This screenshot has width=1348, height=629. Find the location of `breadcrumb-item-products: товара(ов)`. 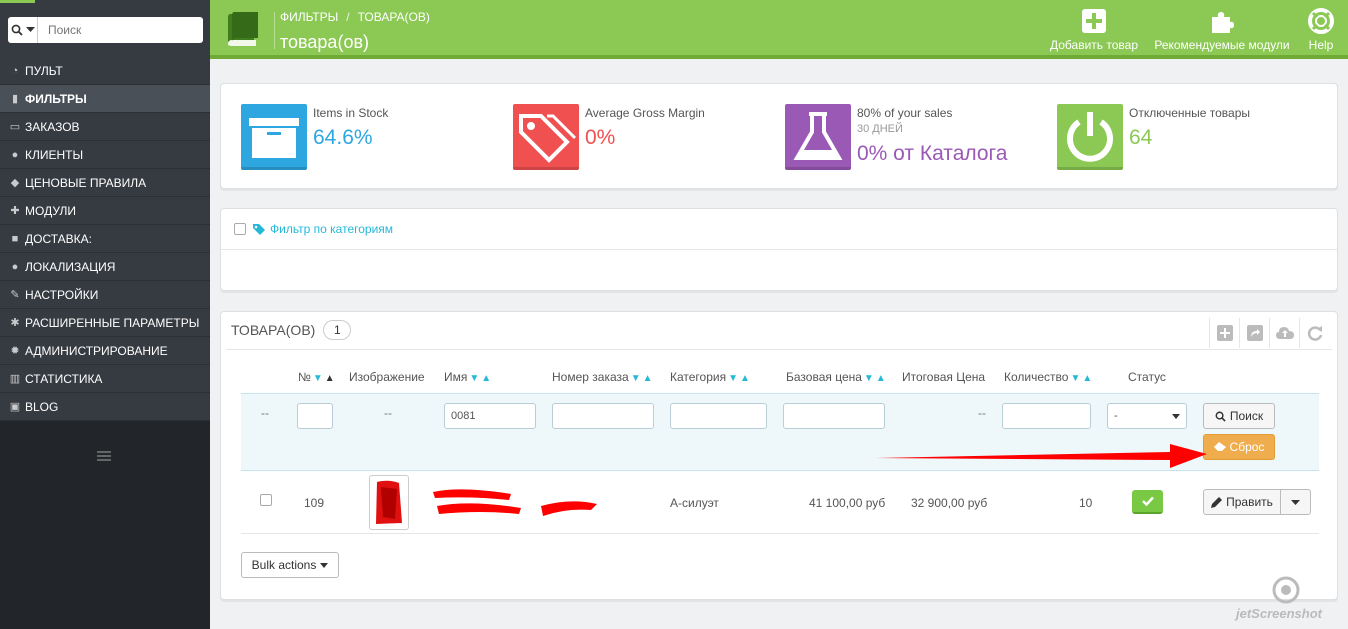

breadcrumb-item-products: товара(ов) is located at coordinates (394, 17).